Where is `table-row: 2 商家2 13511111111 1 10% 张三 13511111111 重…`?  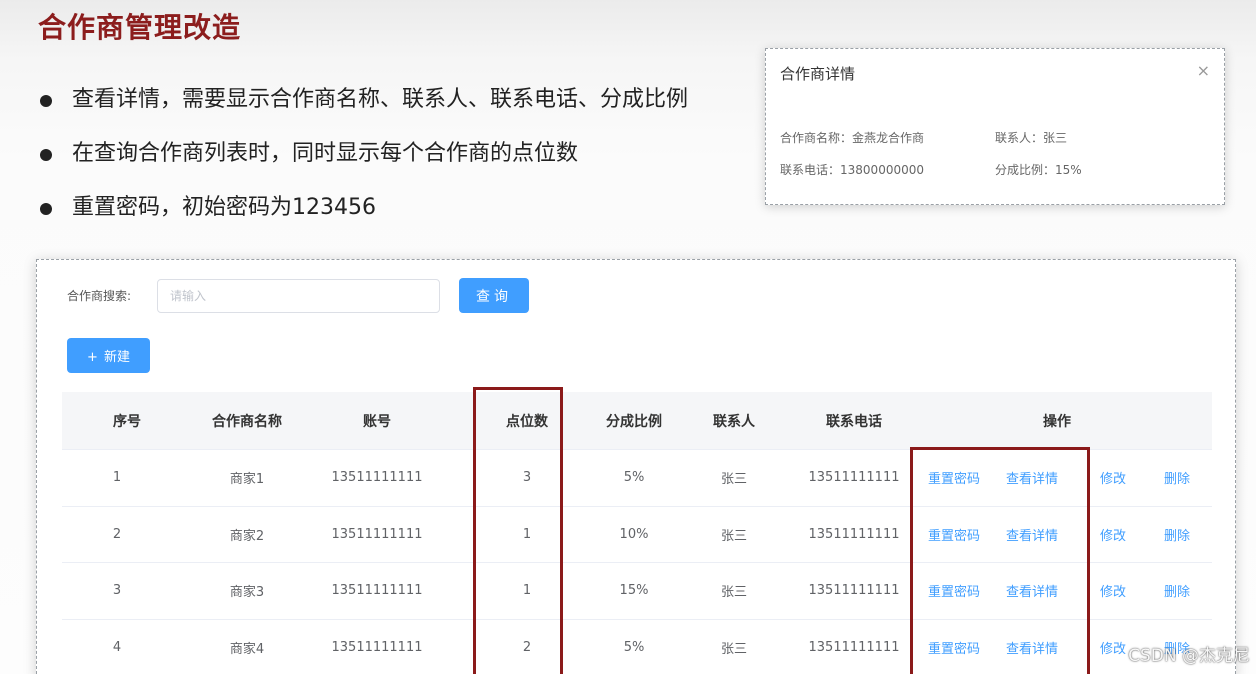 table-row: 2 商家2 13511111111 1 10% 张三 13511111111 重… is located at coordinates (637, 534).